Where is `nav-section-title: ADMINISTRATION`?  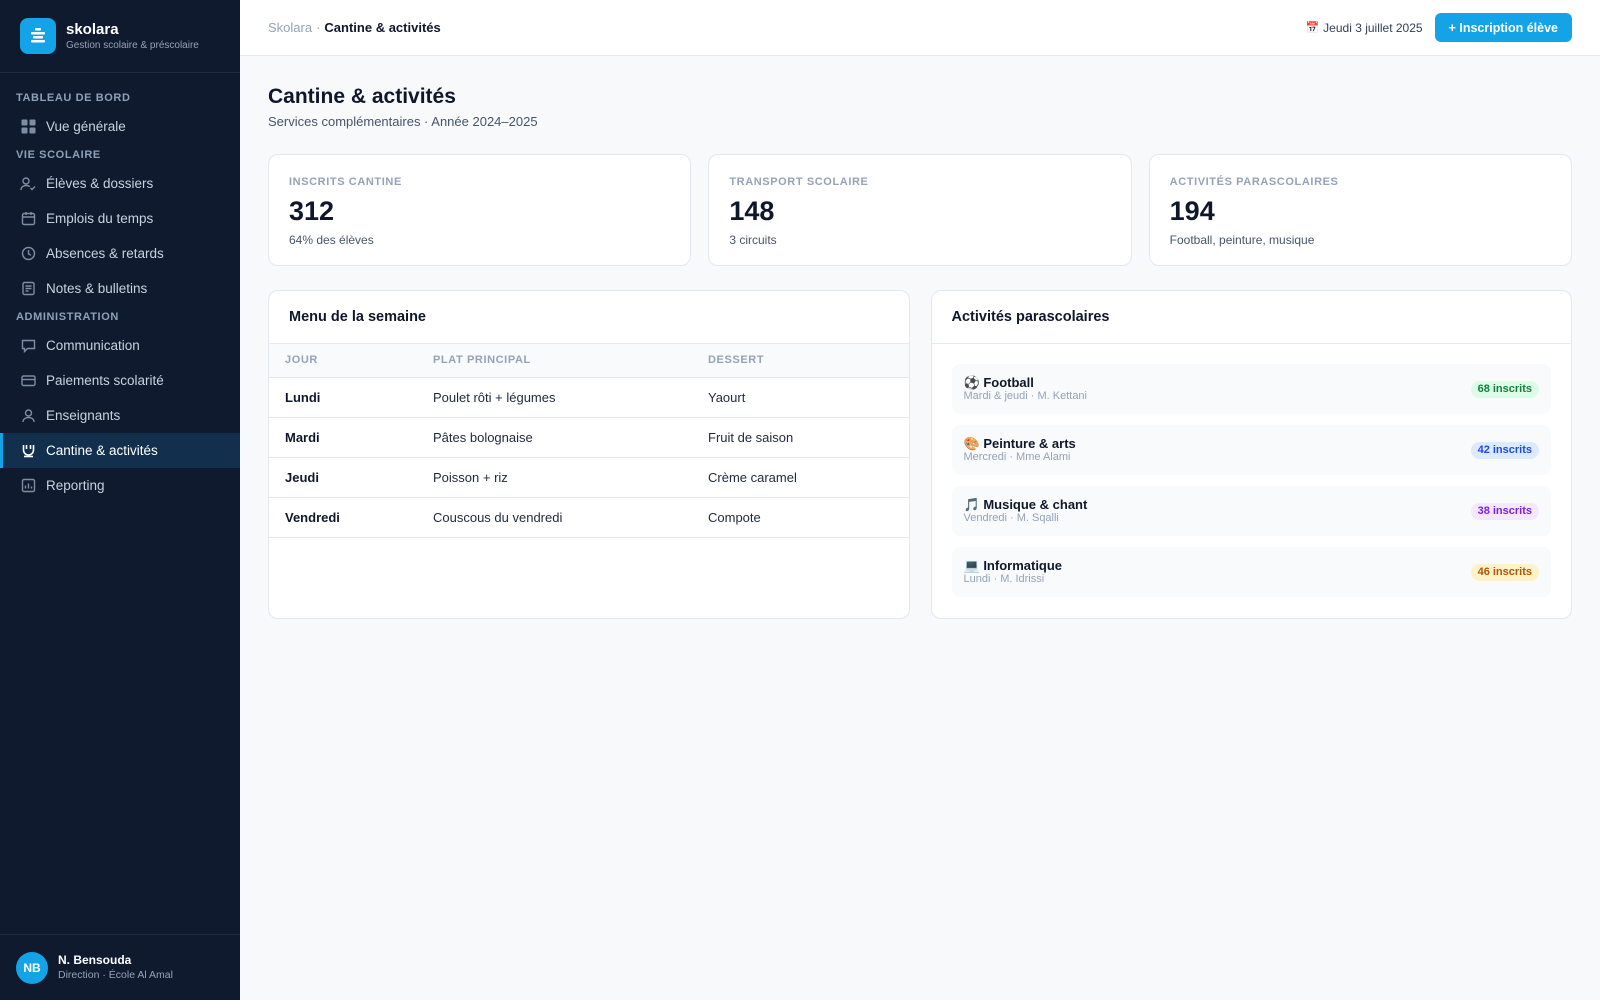
nav-section-title: ADMINISTRATION is located at coordinates (67, 317).